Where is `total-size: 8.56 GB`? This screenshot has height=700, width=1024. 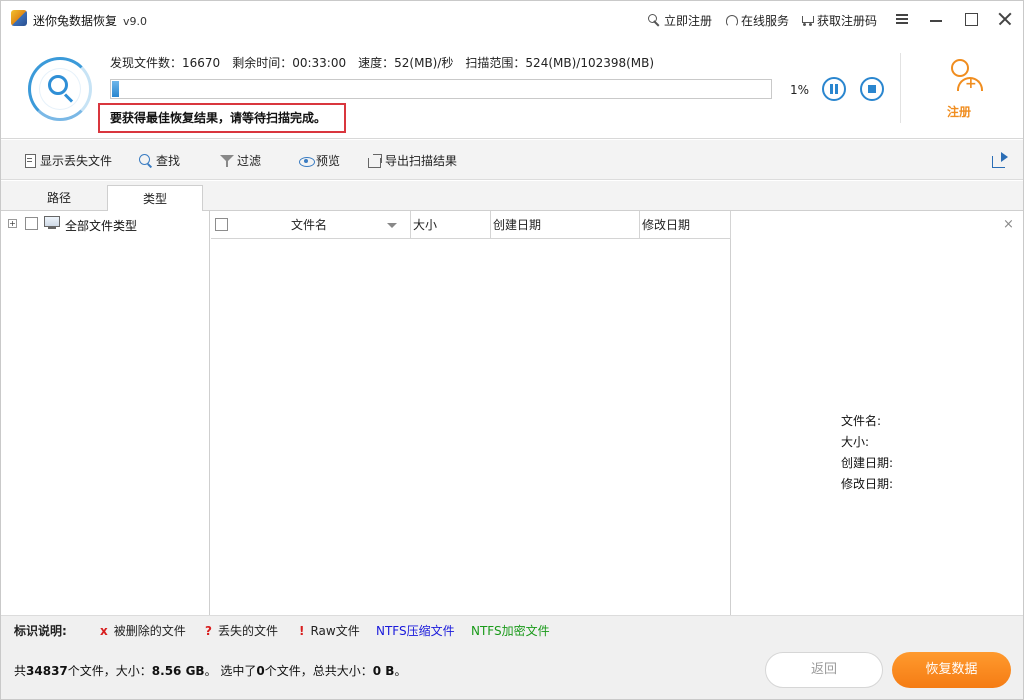
total-size: 8.56 GB is located at coordinates (178, 671).